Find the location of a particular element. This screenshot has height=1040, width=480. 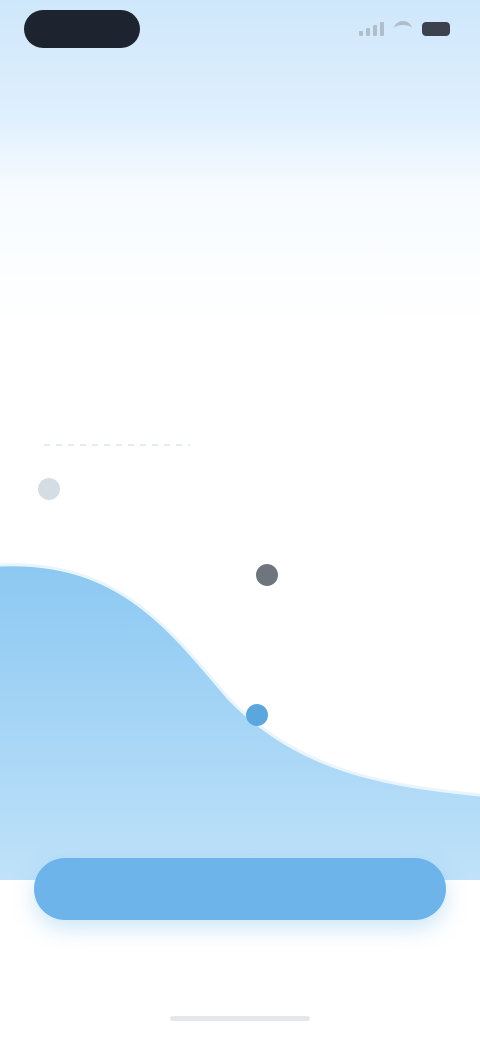

marker-end-dot is located at coordinates (257, 715).